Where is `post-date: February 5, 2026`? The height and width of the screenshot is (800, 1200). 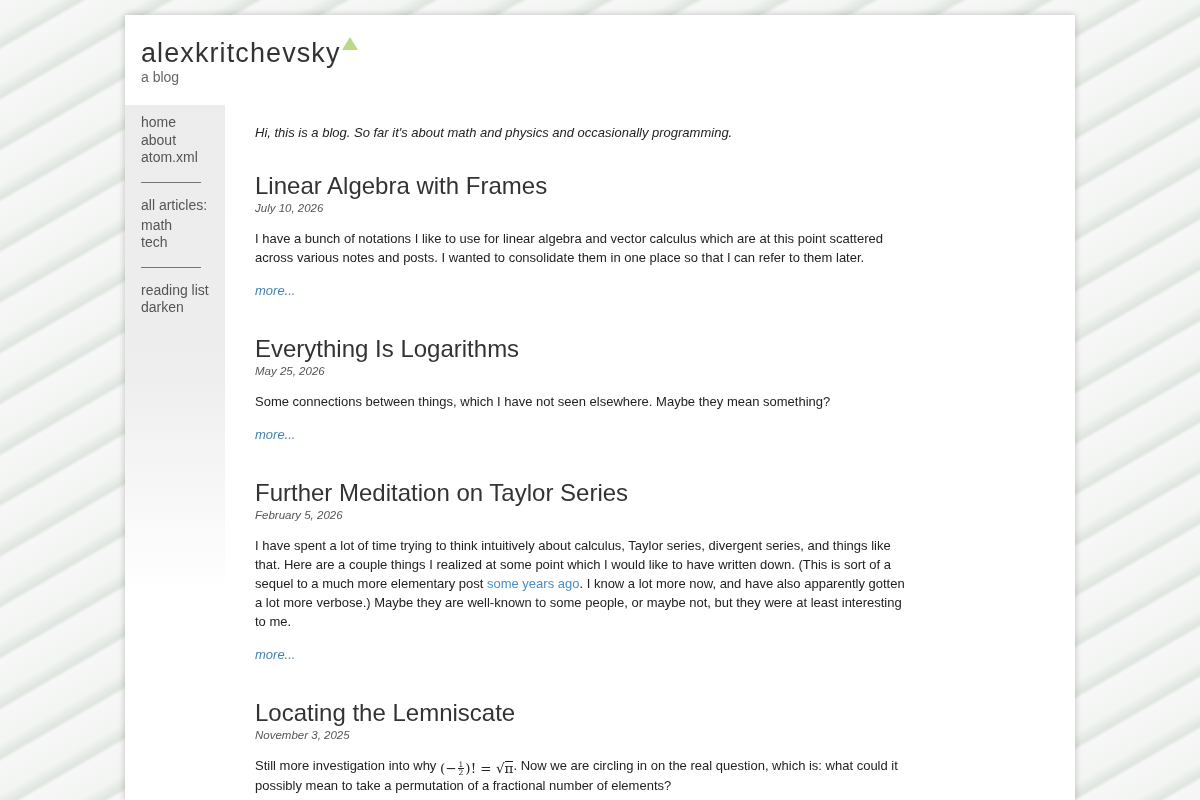 post-date: February 5, 2026 is located at coordinates (299, 515).